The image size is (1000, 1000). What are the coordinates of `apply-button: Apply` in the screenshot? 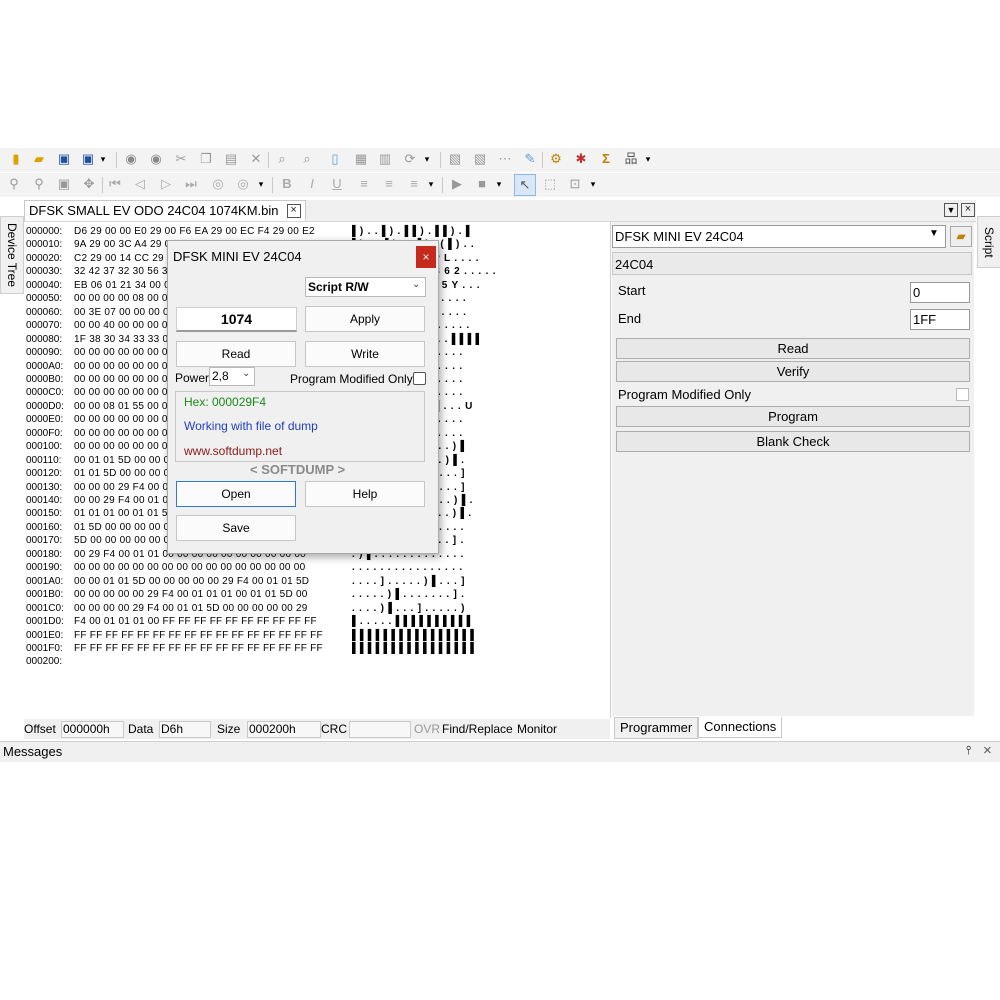 It's located at (365, 319).